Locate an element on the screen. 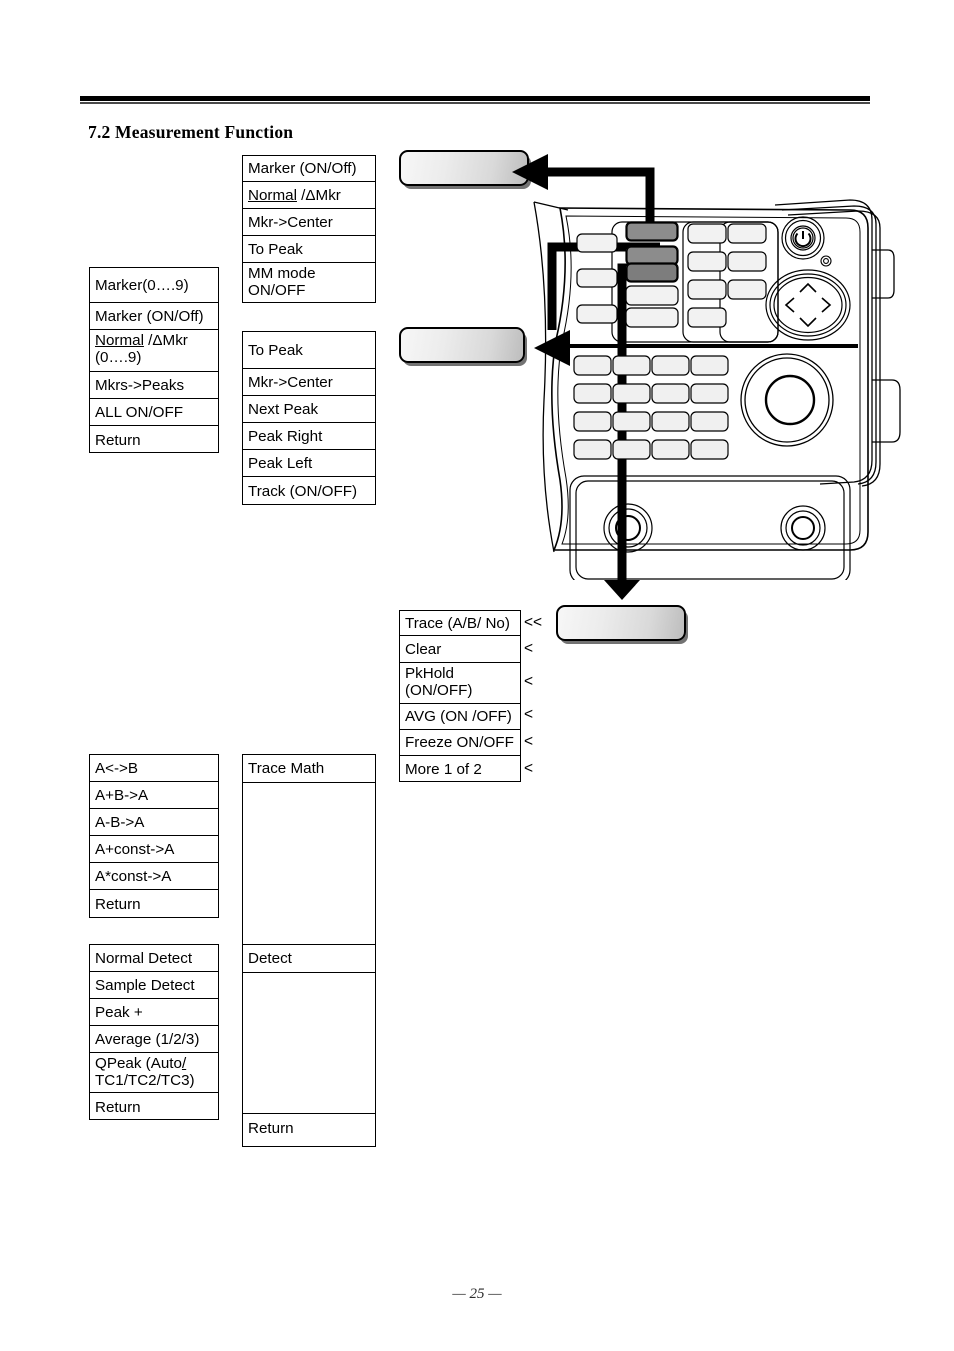 The image size is (954, 1351). menu-item: Clear is located at coordinates (460, 649).